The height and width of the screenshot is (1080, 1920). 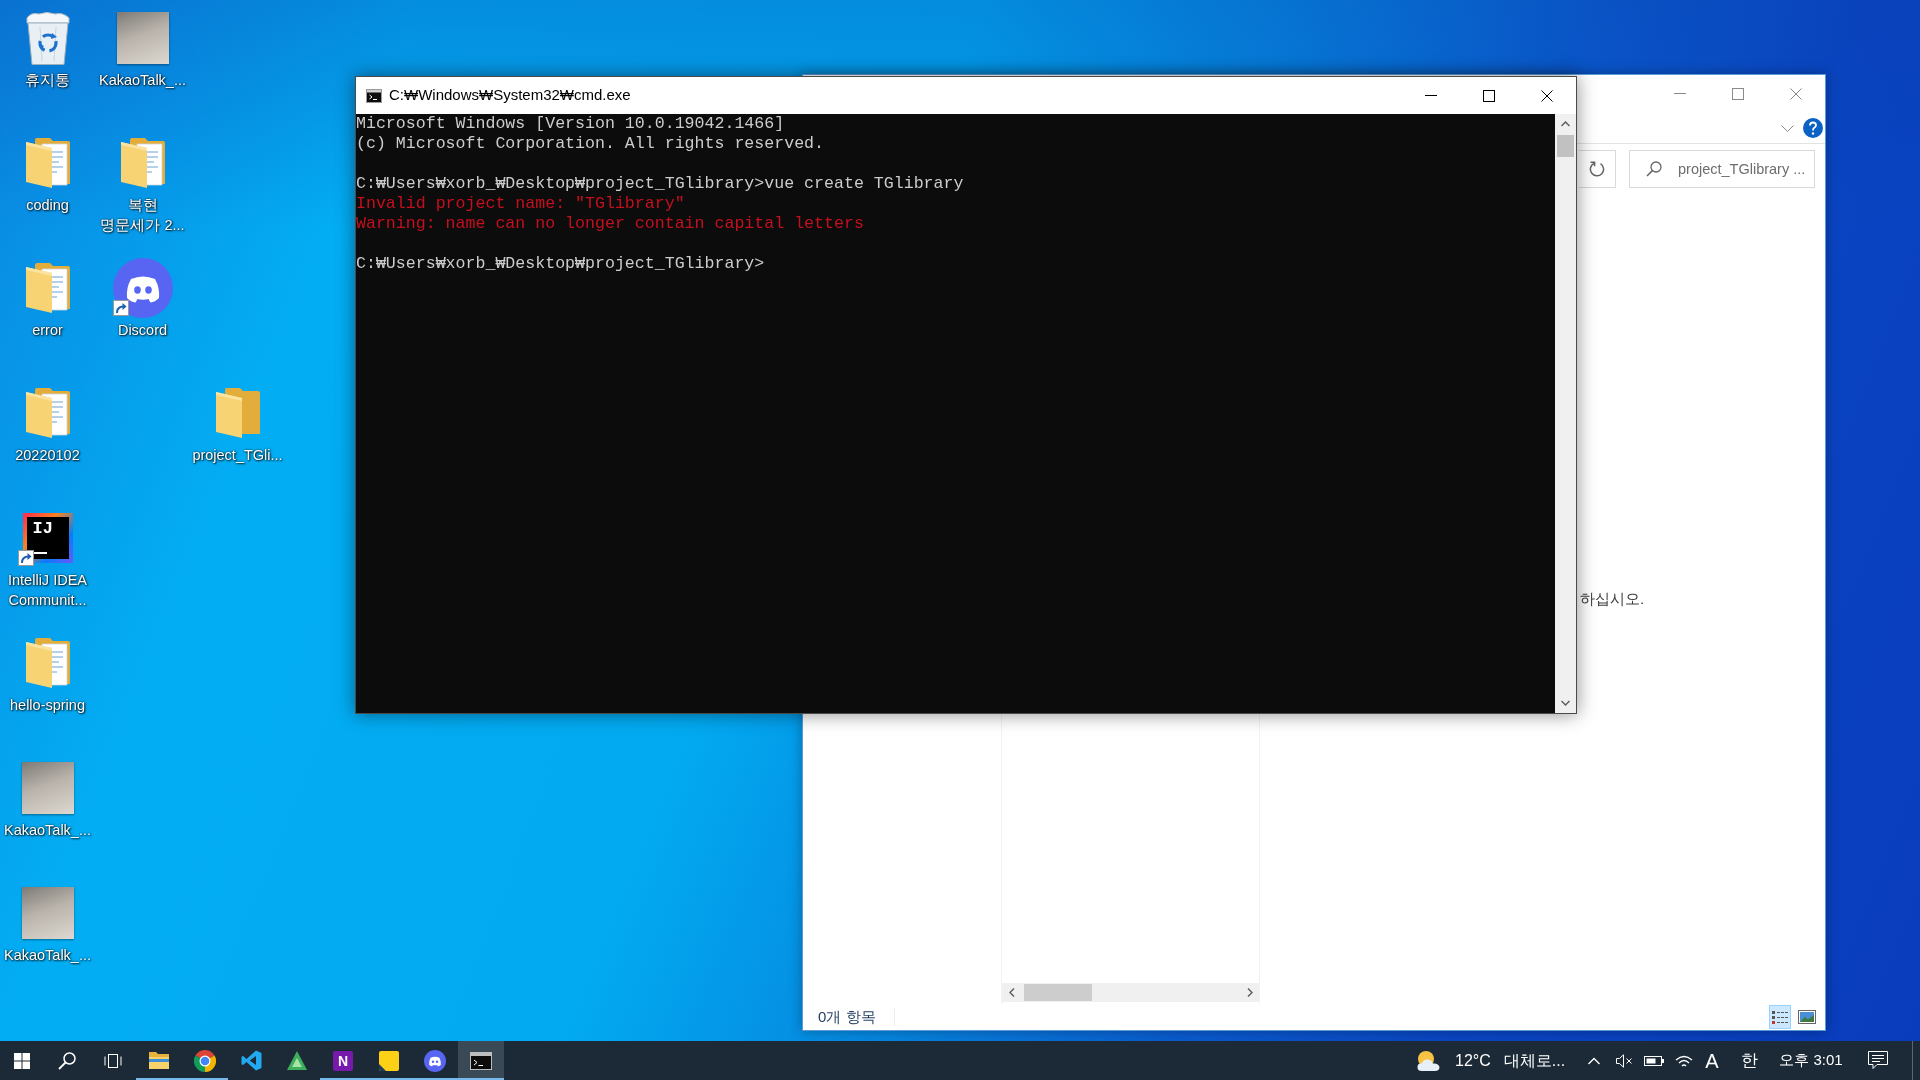 I want to click on ribbon-logo-icon, so click(x=251, y=1060).